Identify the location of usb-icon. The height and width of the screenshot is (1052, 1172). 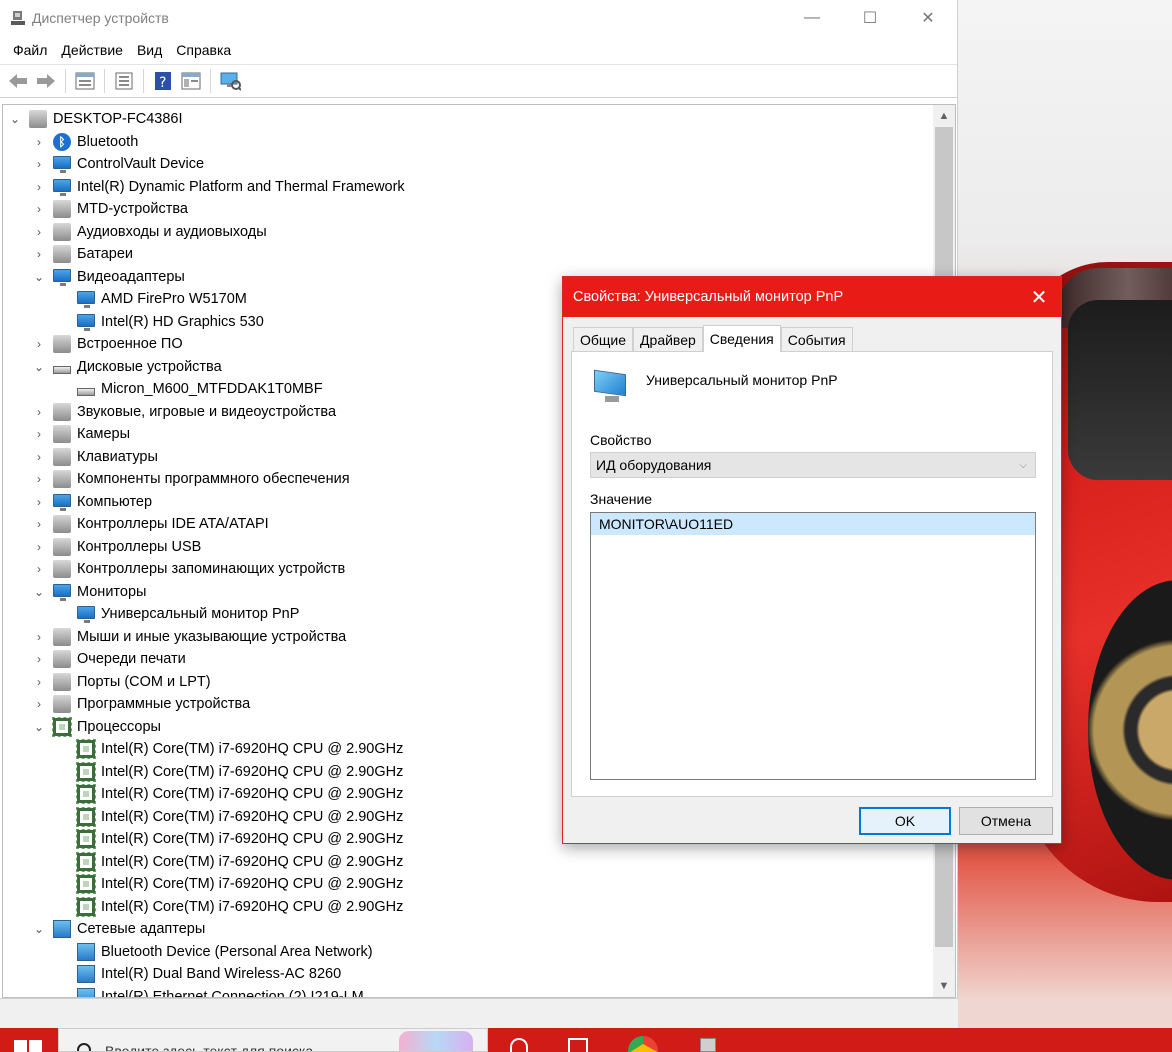
(62, 546).